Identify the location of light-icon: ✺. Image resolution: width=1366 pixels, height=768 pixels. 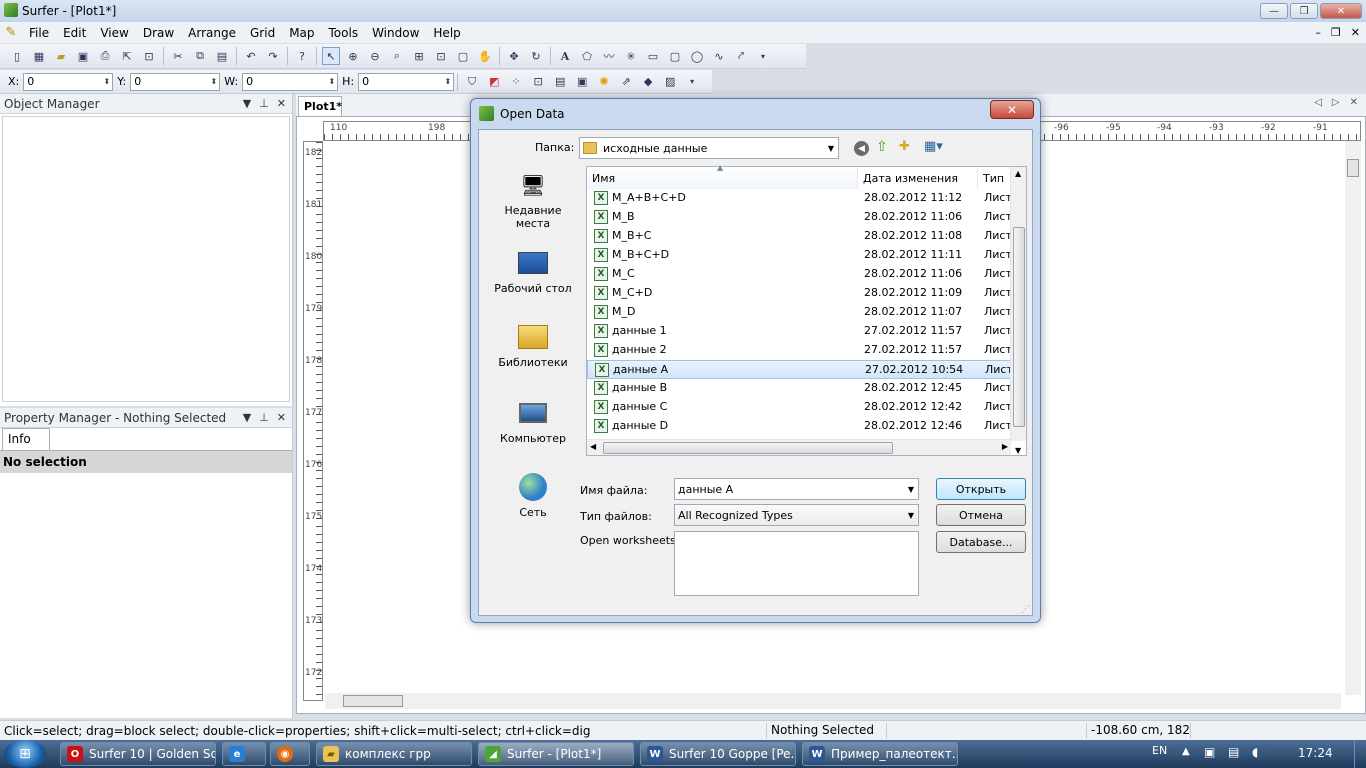
(604, 82).